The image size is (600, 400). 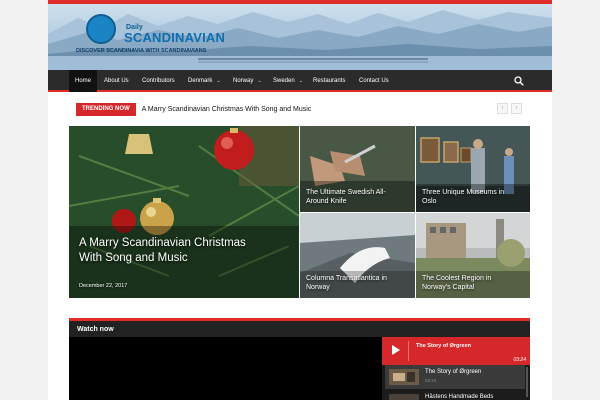 I want to click on tile-title: The Coolest Region in Norway's Capital, so click(x=457, y=283).